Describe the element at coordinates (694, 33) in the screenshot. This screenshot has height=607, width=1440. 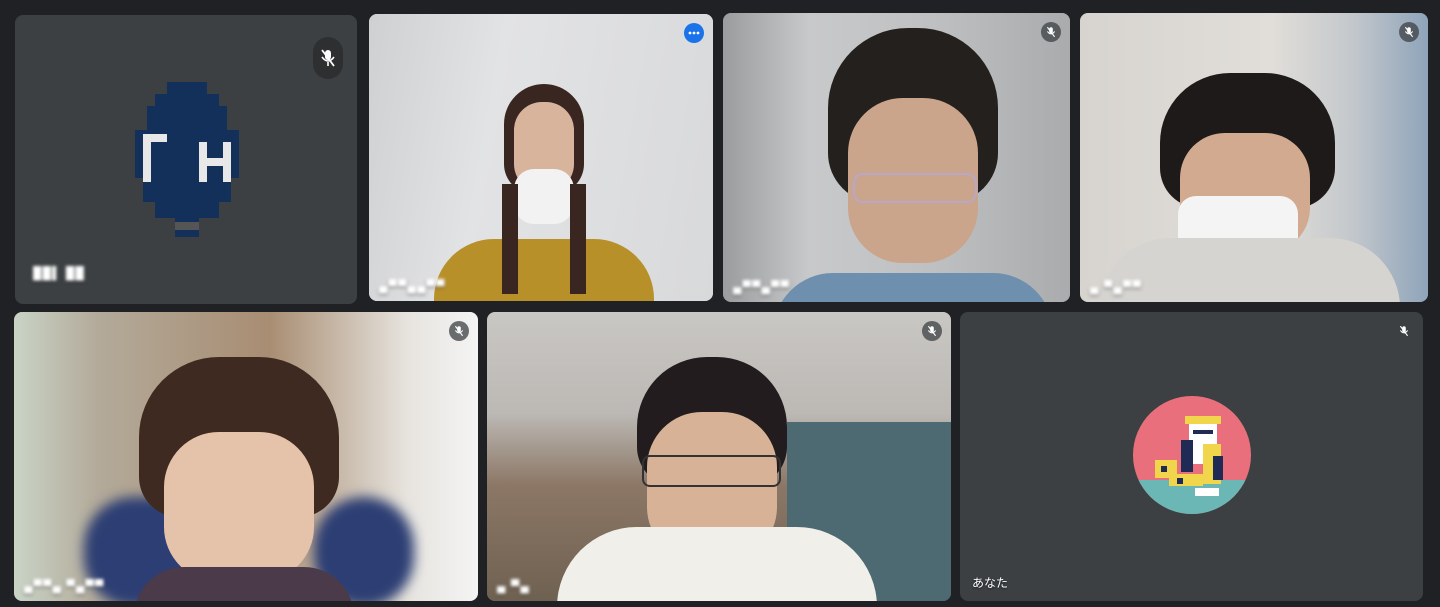
I see `more-options-icon` at that location.